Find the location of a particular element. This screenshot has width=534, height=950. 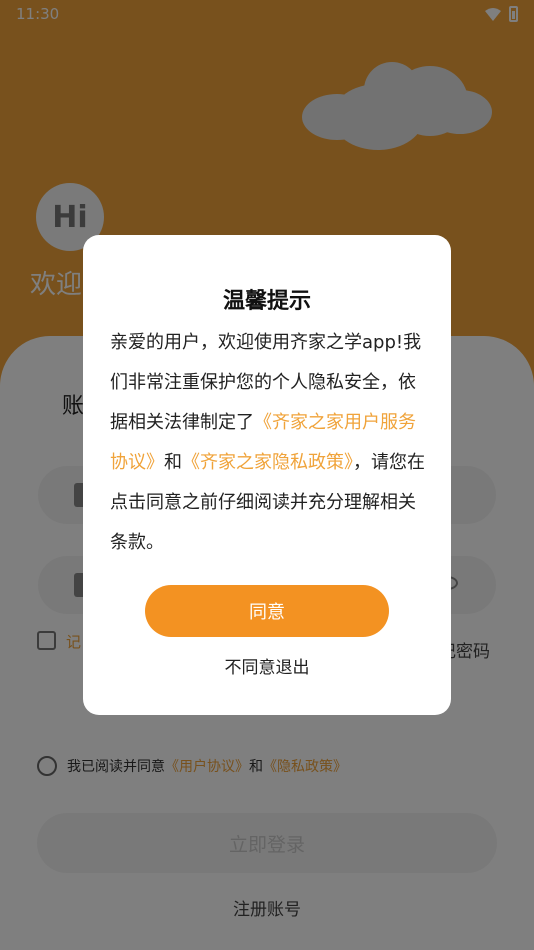

decline-exit-button: 不同意退出 is located at coordinates (267, 665).